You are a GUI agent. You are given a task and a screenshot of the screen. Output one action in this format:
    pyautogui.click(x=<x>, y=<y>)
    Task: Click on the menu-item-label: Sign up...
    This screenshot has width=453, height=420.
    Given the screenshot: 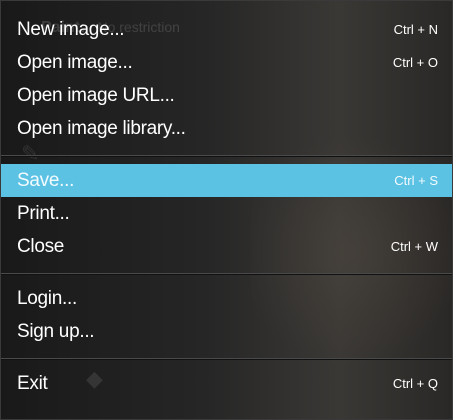 What is the action you would take?
    pyautogui.click(x=56, y=331)
    